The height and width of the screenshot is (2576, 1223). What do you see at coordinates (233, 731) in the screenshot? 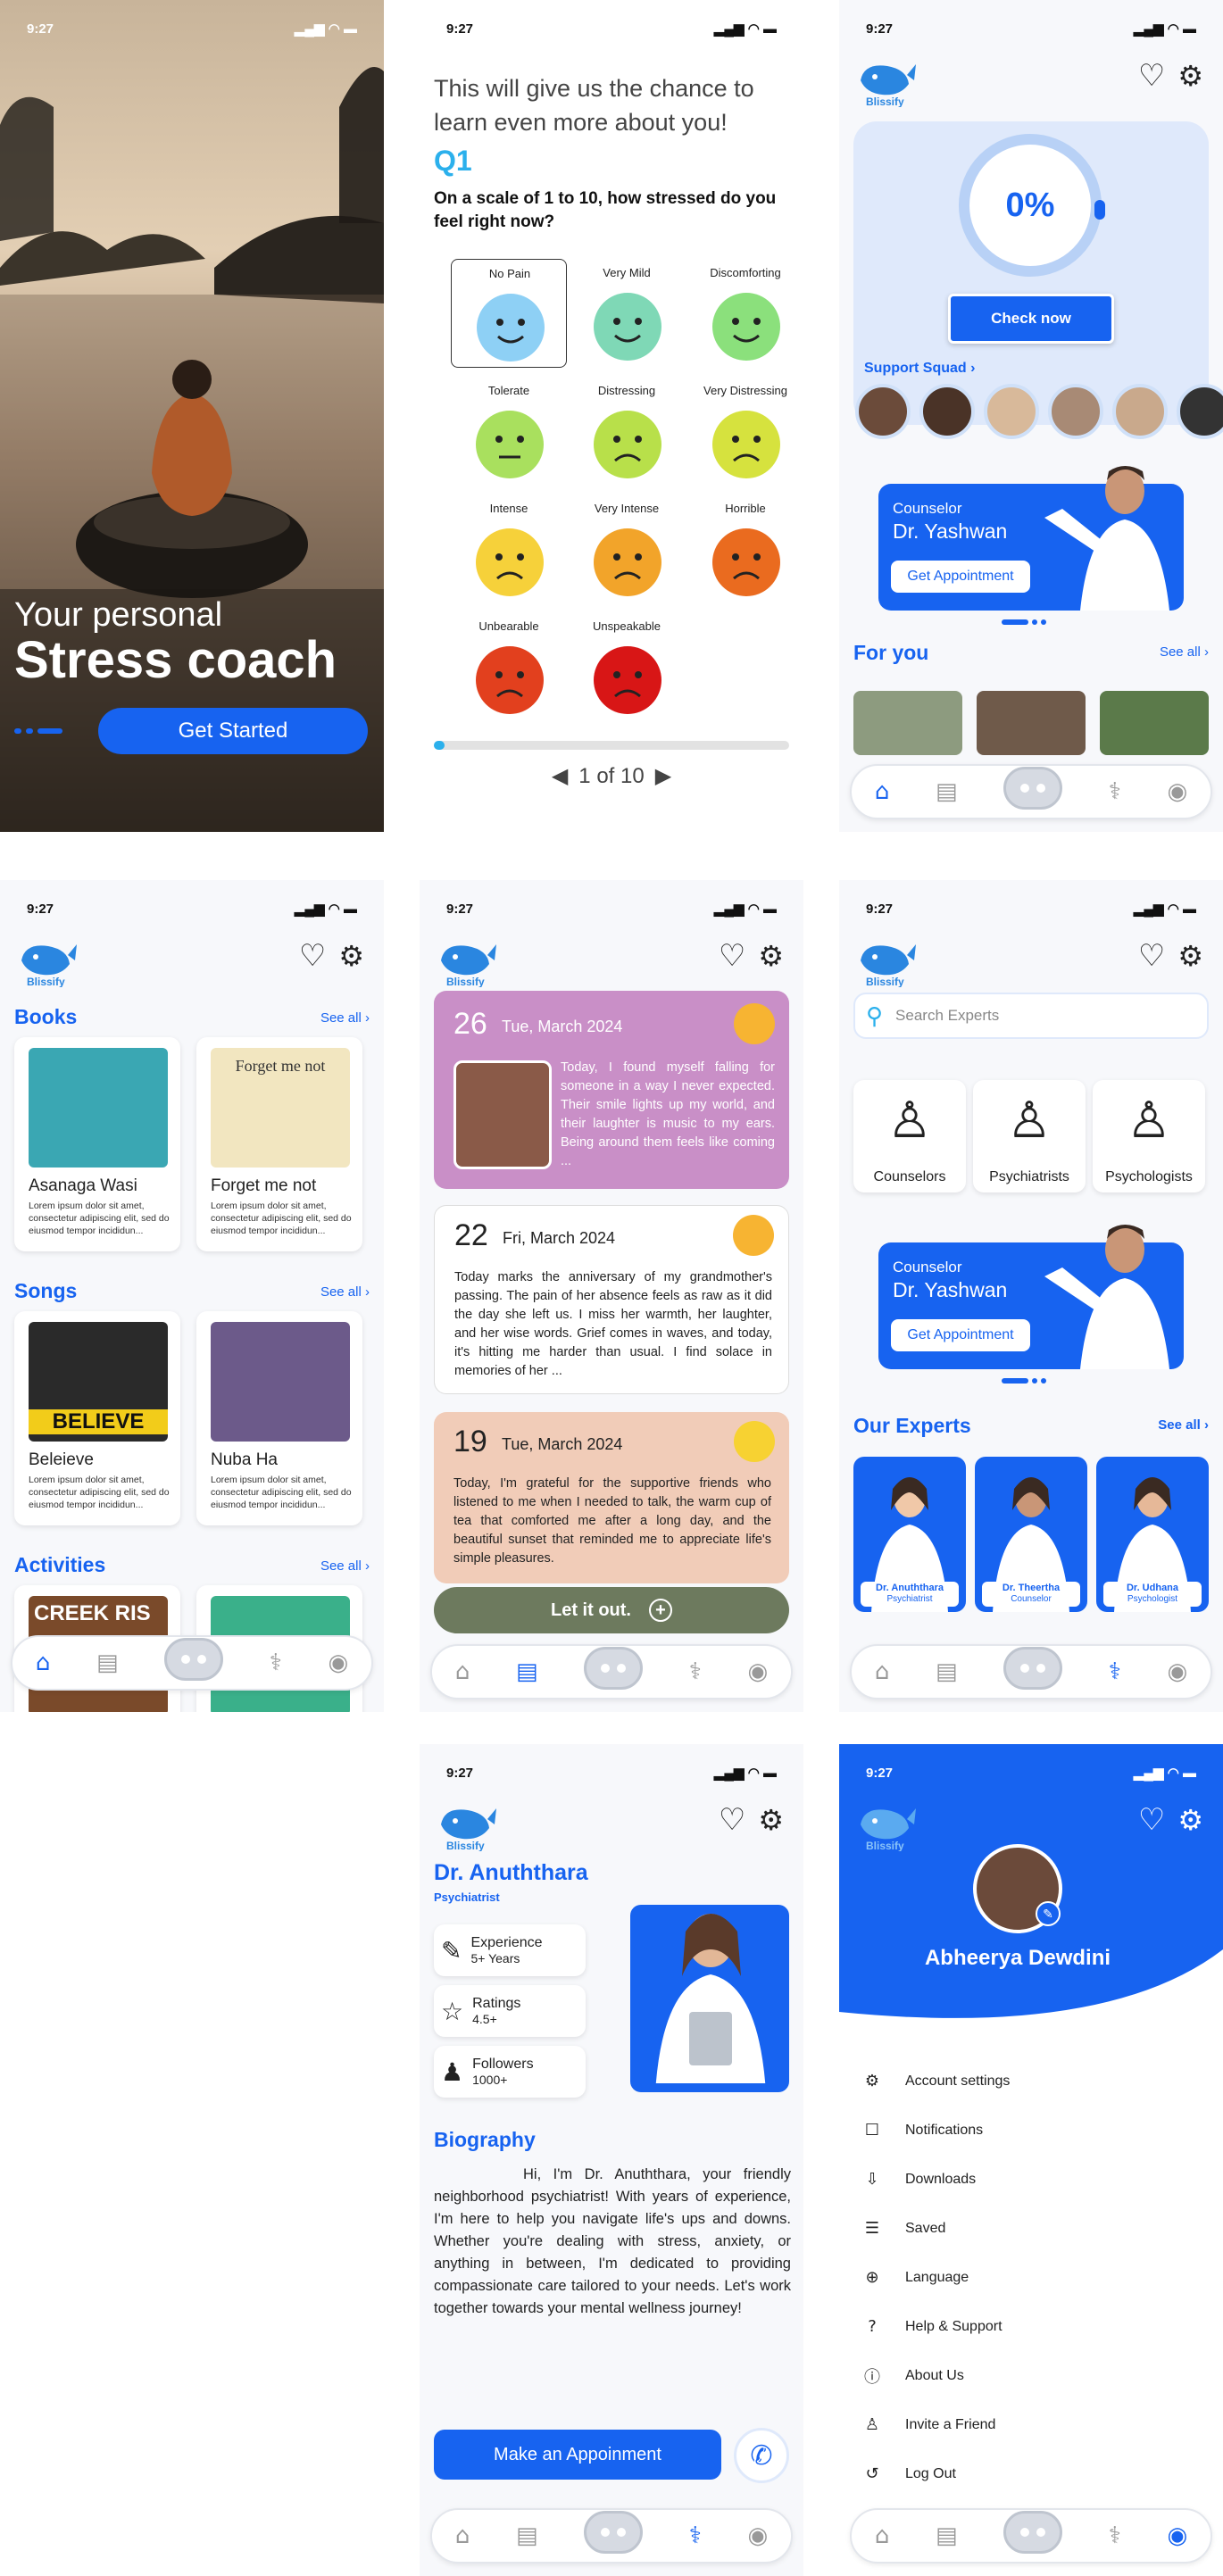
I see `get-started-button: Get Started` at bounding box center [233, 731].